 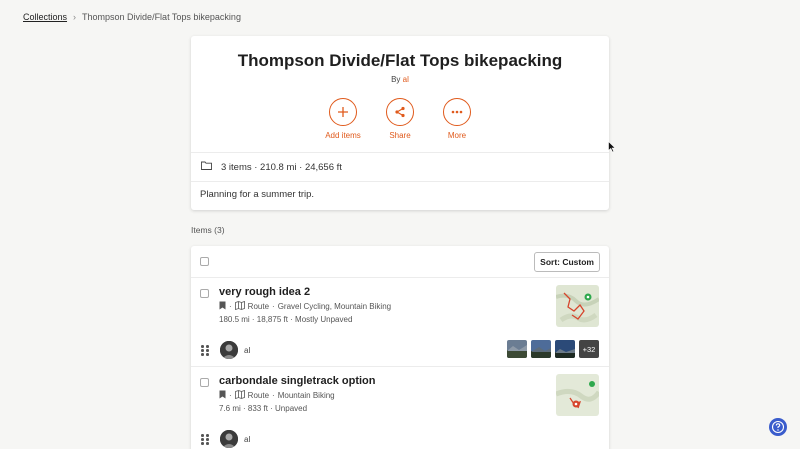 I want to click on item-title: carbondale singletrack option, so click(x=297, y=381).